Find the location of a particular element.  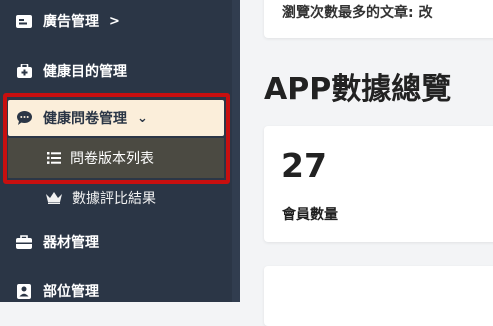

user-badge-icon is located at coordinates (24, 291).